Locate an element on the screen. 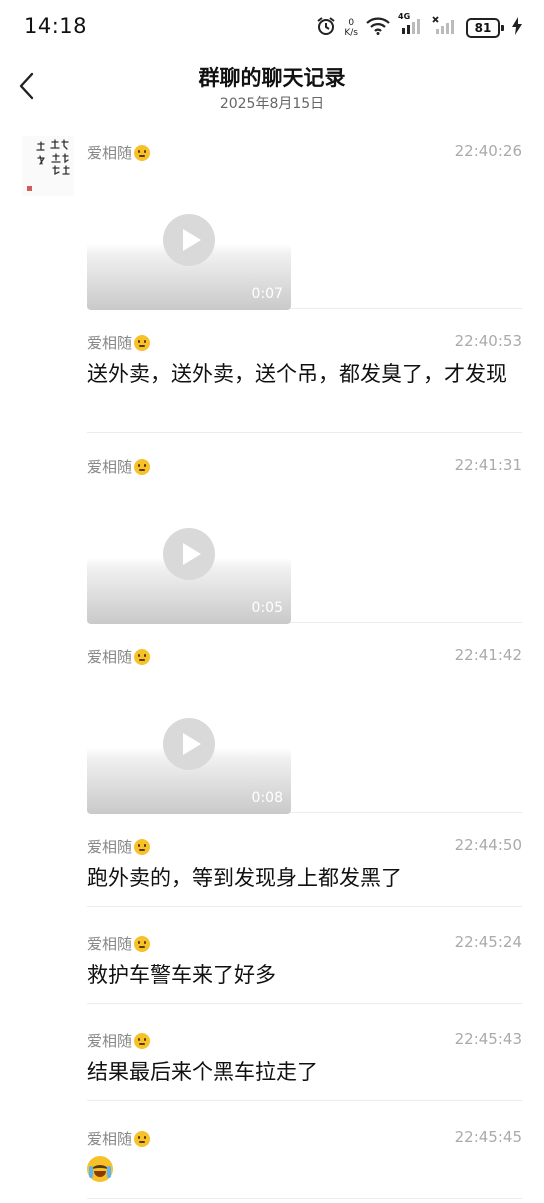 This screenshot has height=1203, width=544. page-title: 群聊的聊天记录 is located at coordinates (272, 78).